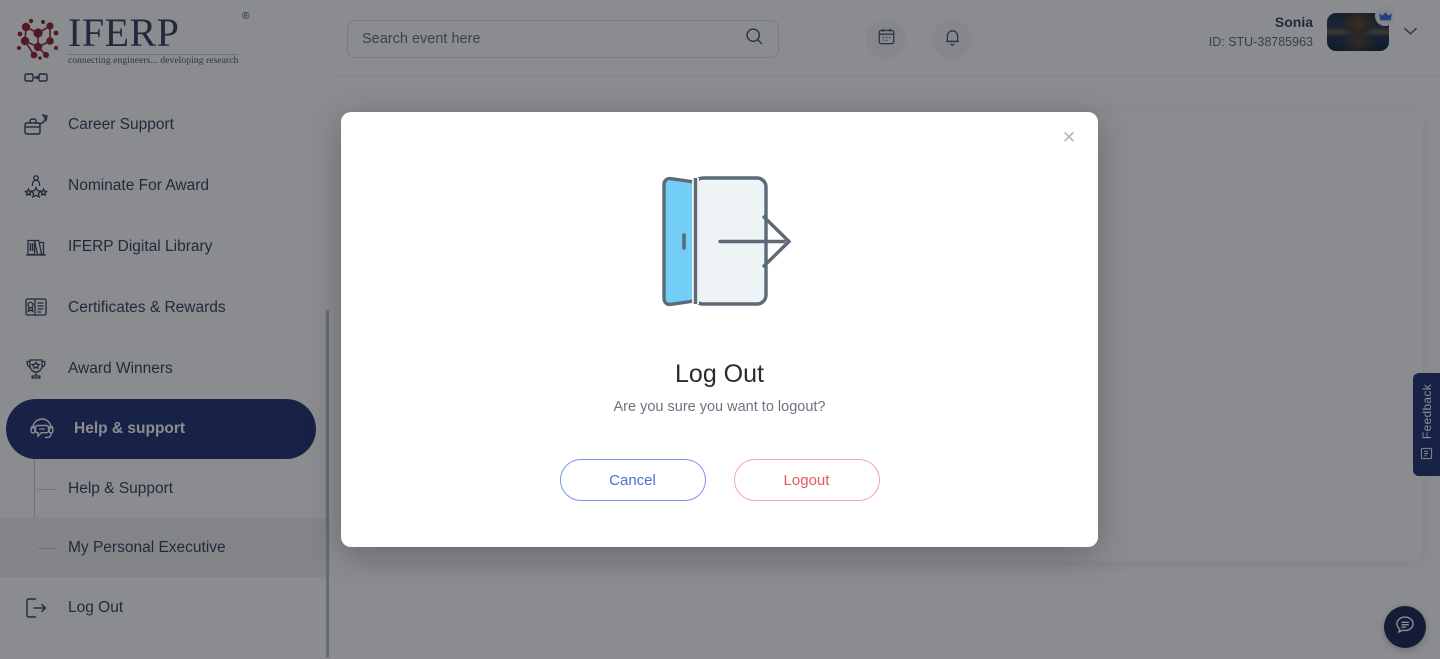  Describe the element at coordinates (632, 480) in the screenshot. I see `cancel-button: Cancel` at that location.